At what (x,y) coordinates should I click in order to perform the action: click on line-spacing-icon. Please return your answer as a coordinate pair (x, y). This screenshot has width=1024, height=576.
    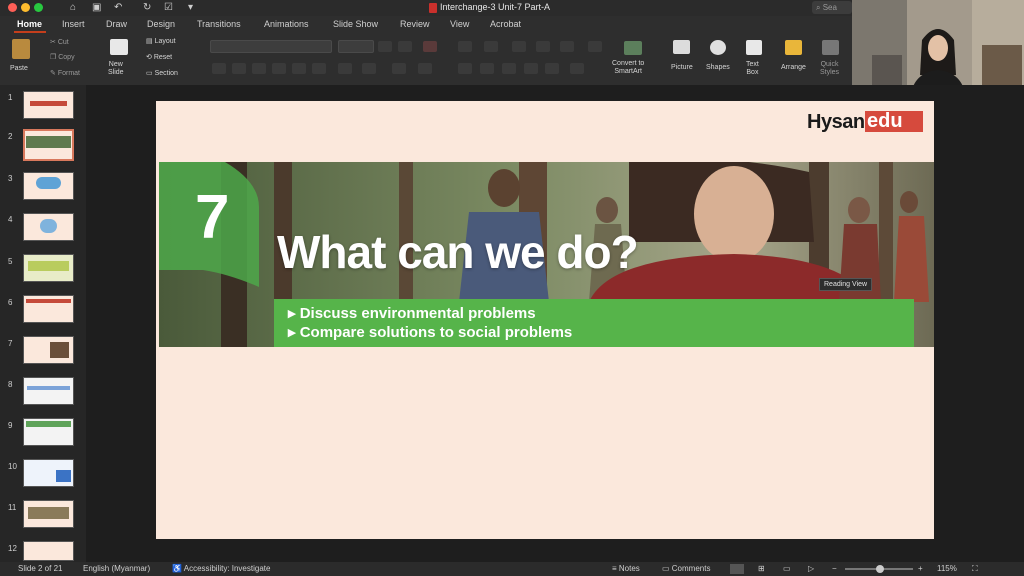
    Looking at the image, I should click on (567, 46).